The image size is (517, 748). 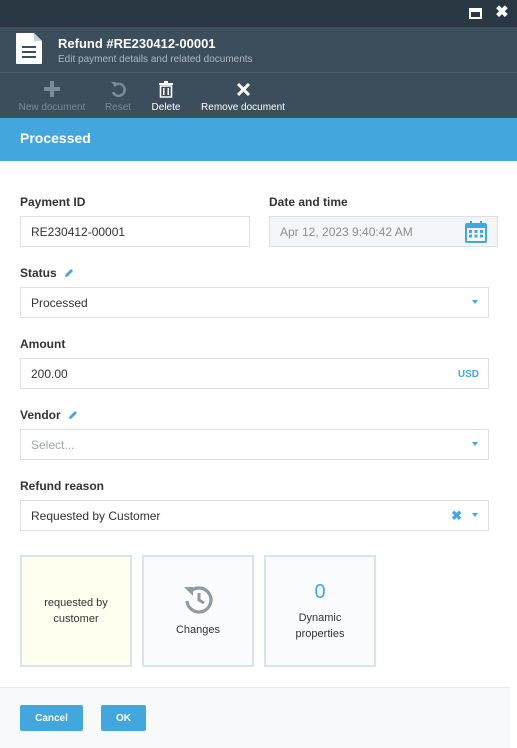 What do you see at coordinates (51, 718) in the screenshot?
I see `cancel-button: Cancel` at bounding box center [51, 718].